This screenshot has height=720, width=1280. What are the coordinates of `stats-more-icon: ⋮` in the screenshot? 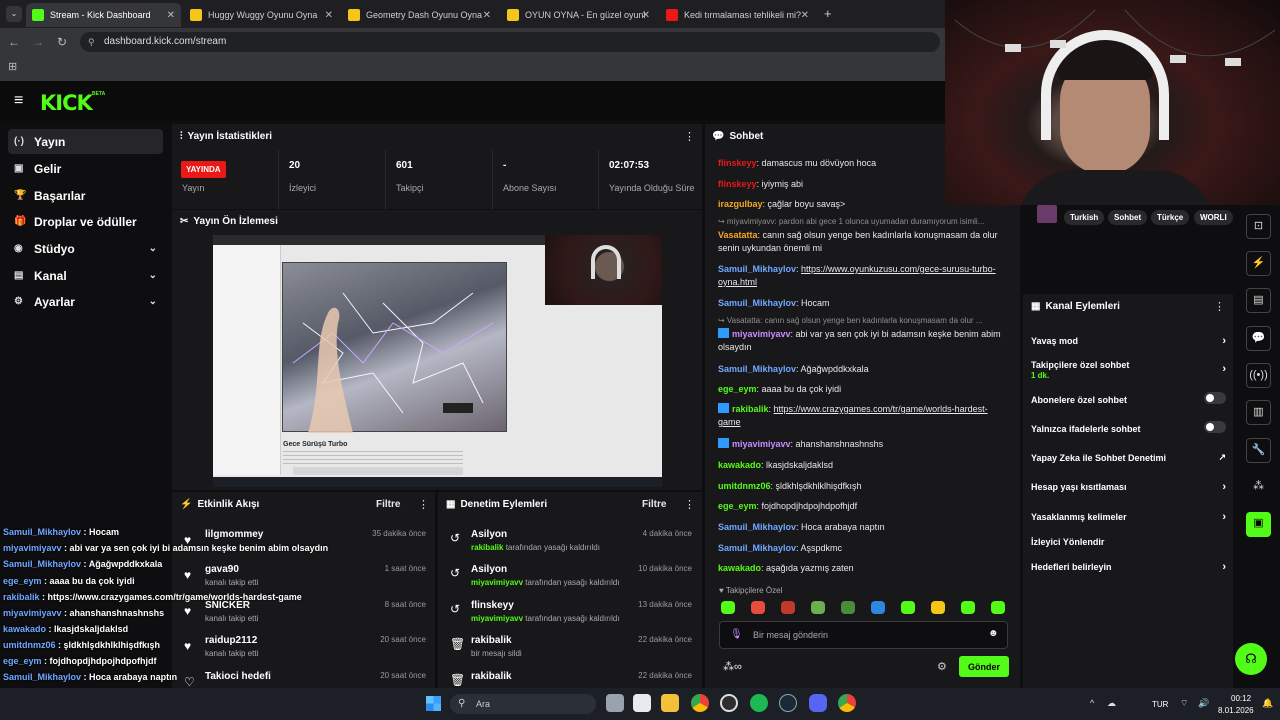 It's located at (689, 136).